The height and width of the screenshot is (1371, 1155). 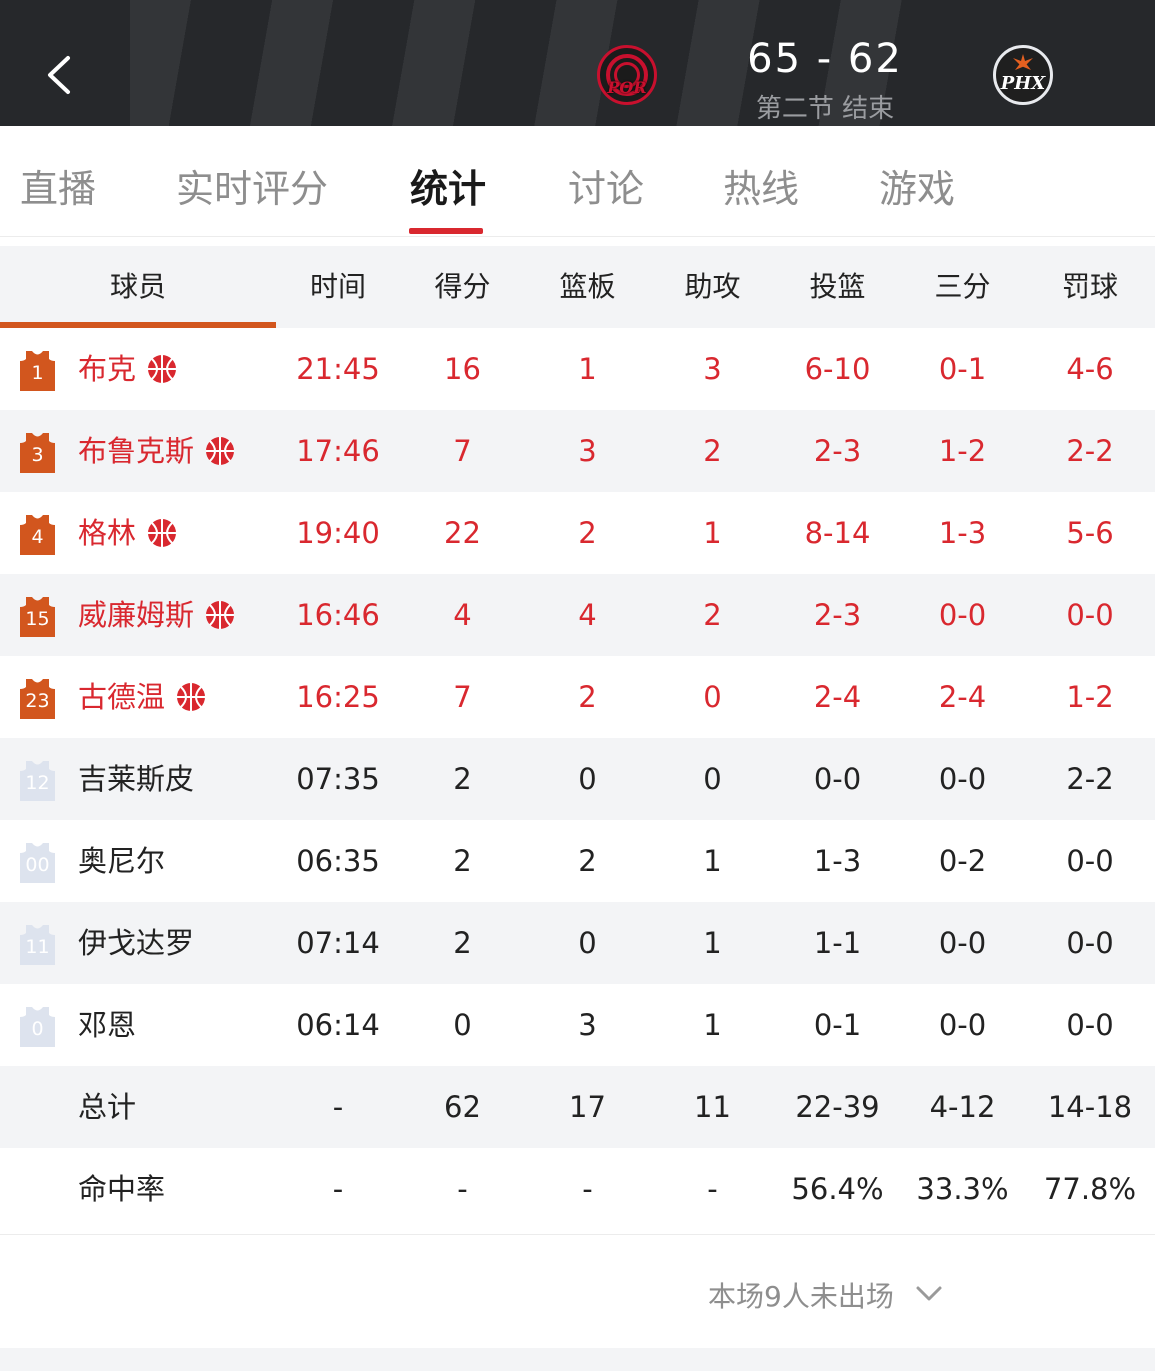 I want to click on assists-cell: 11, so click(x=712, y=1107).